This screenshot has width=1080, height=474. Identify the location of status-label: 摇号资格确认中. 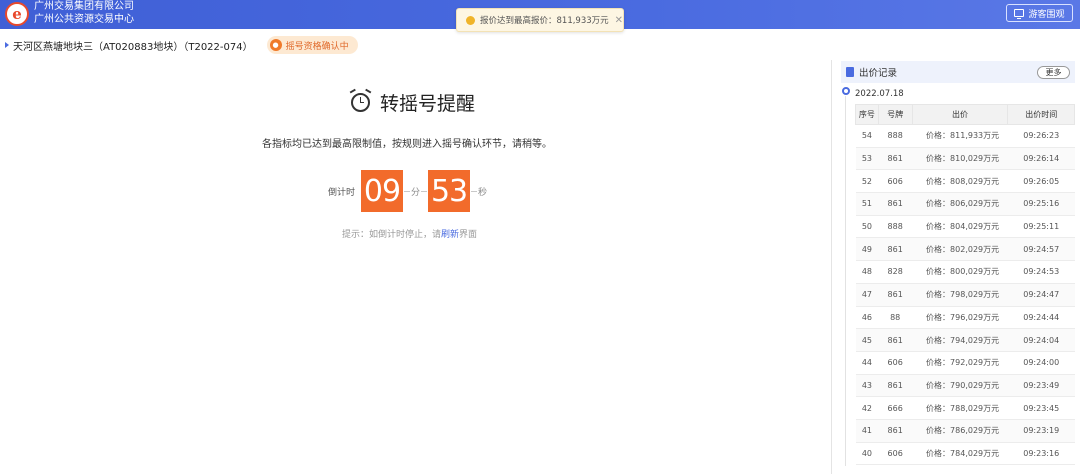
(317, 46).